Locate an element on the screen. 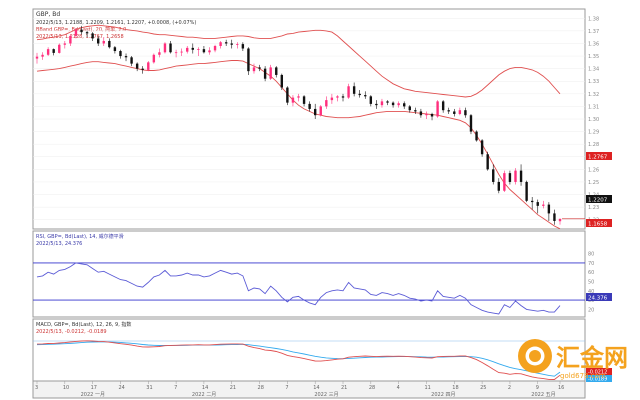 The width and height of the screenshot is (640, 400). upper-band-badge: 1.2767 is located at coordinates (598, 158).